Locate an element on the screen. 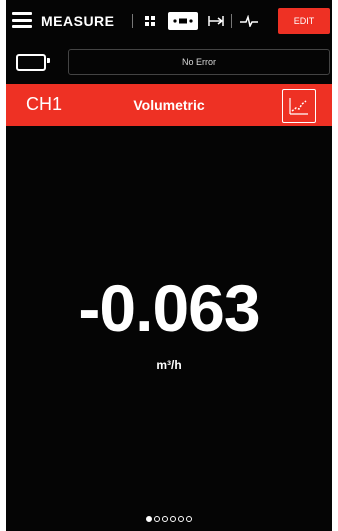 Image resolution: width=338 pixels, height=531 pixels. waveform-icon is located at coordinates (249, 21).